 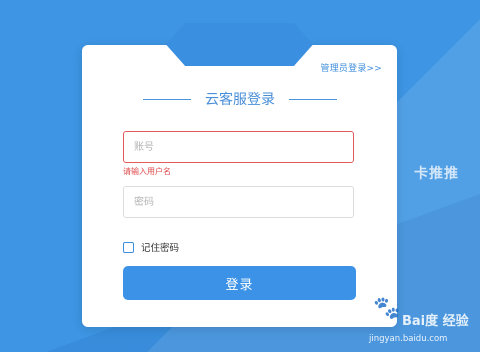 I want to click on paw-icon: 🐾, so click(x=387, y=308).